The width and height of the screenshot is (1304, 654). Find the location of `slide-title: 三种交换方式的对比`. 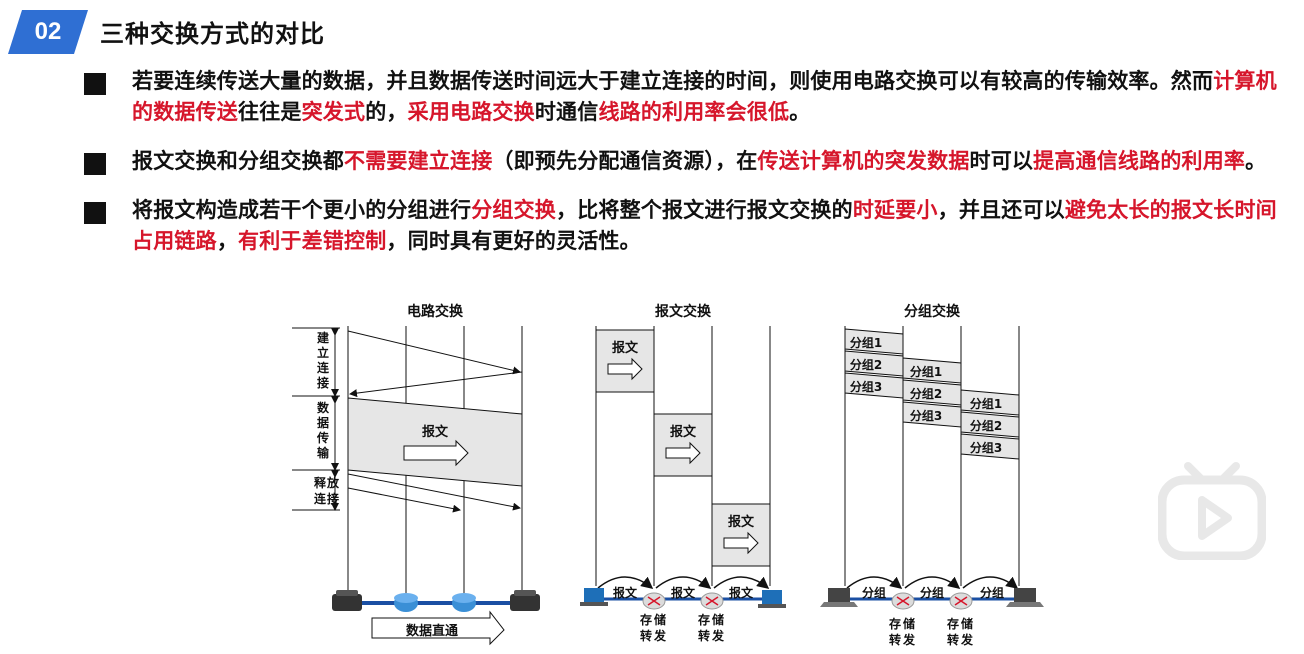

slide-title: 三种交换方式的对比 is located at coordinates (212, 34).